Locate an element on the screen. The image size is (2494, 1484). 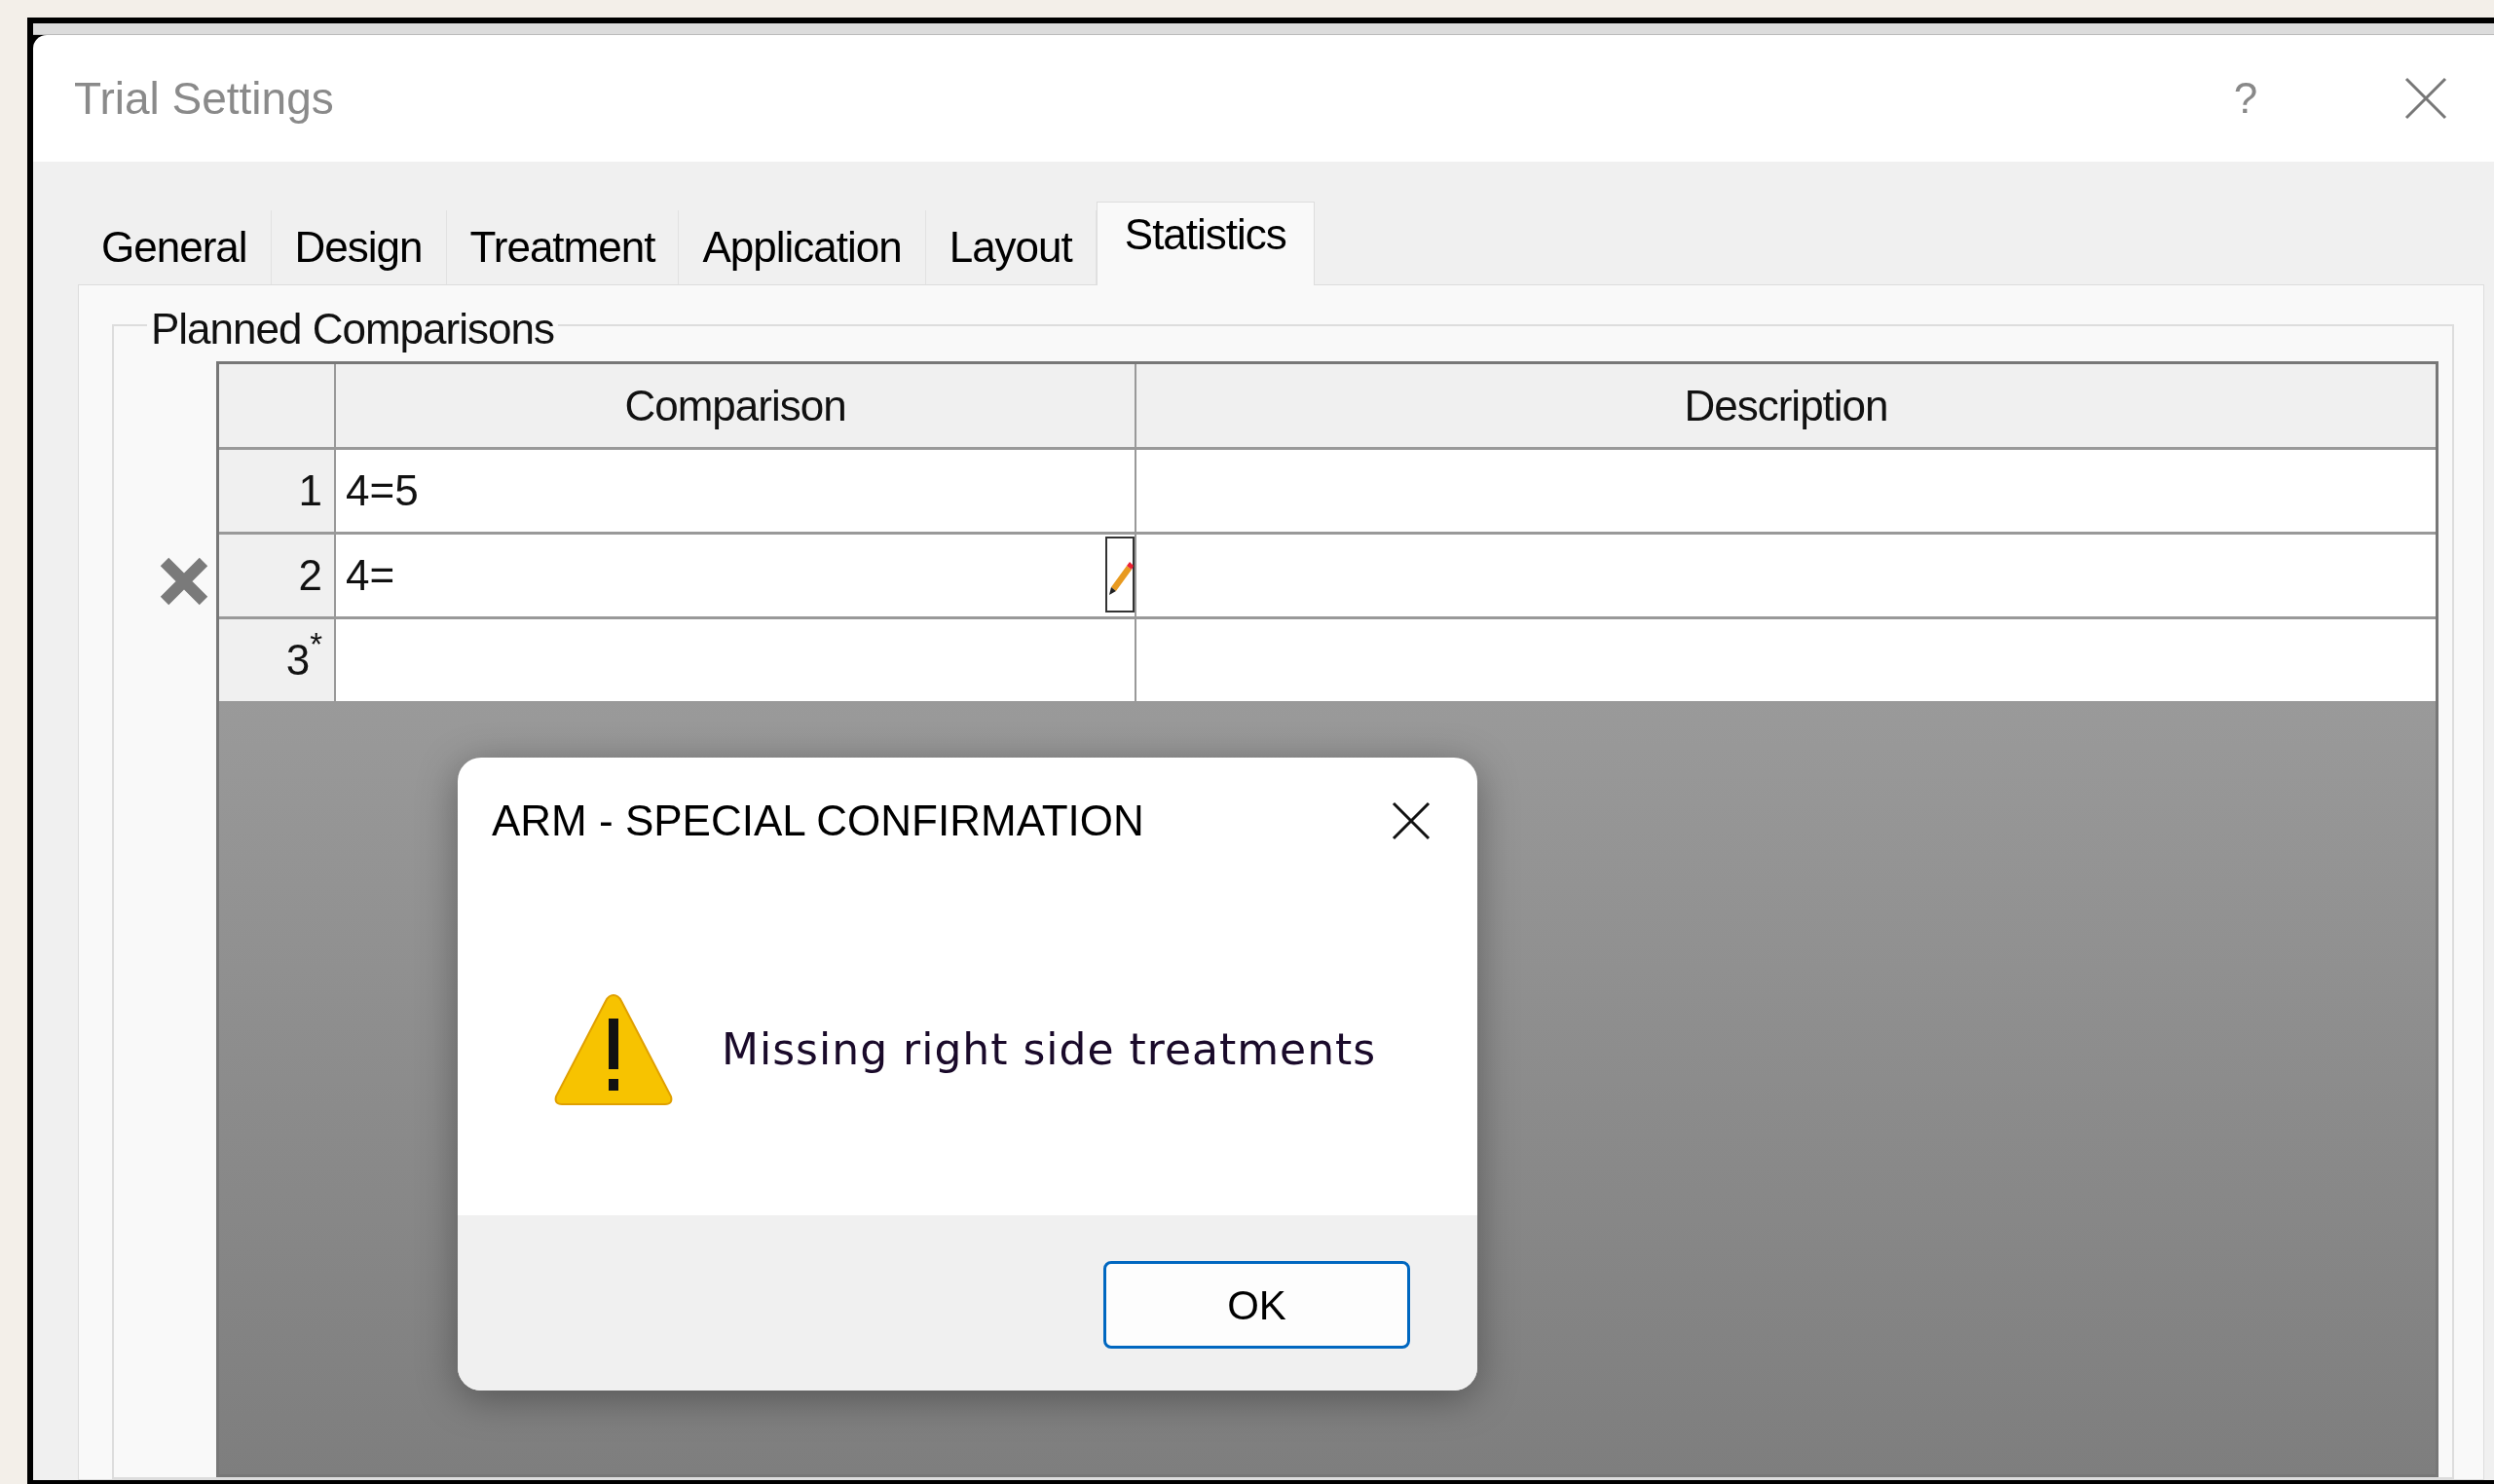
table-cell-text: 4= is located at coordinates (370, 575).